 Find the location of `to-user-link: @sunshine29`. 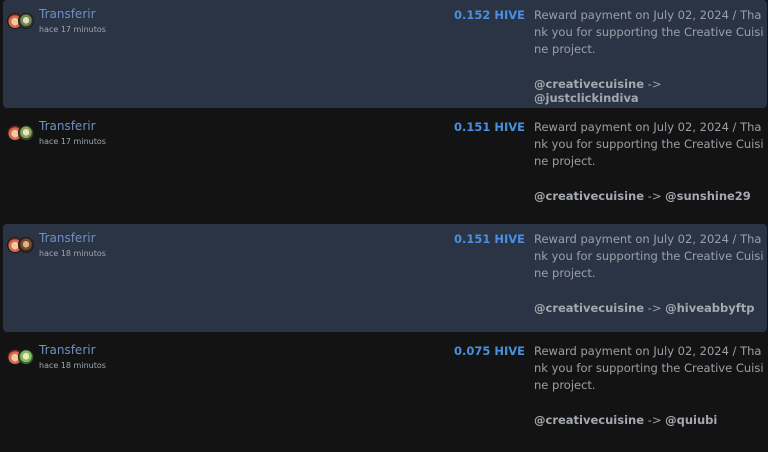

to-user-link: @sunshine29 is located at coordinates (708, 196).